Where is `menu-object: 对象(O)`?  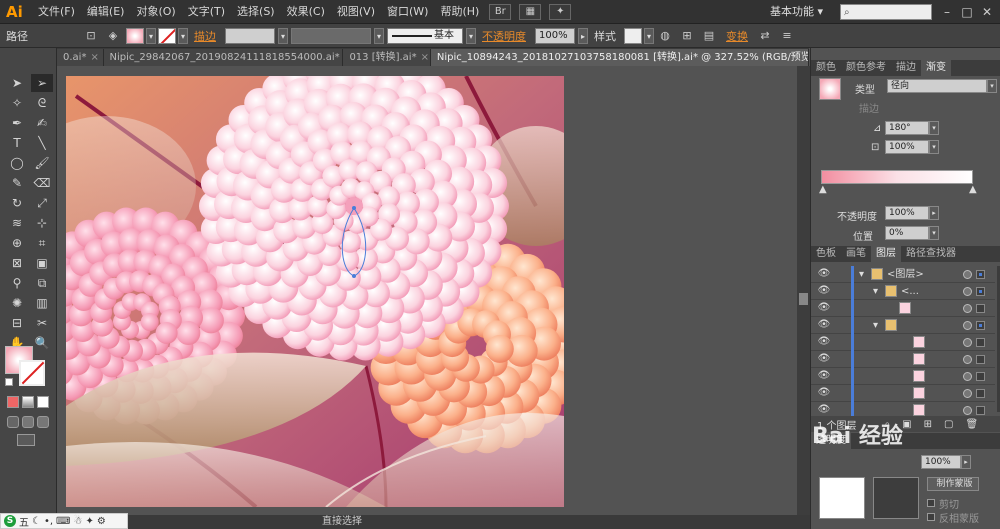
menu-object: 对象(O) is located at coordinates (155, 12).